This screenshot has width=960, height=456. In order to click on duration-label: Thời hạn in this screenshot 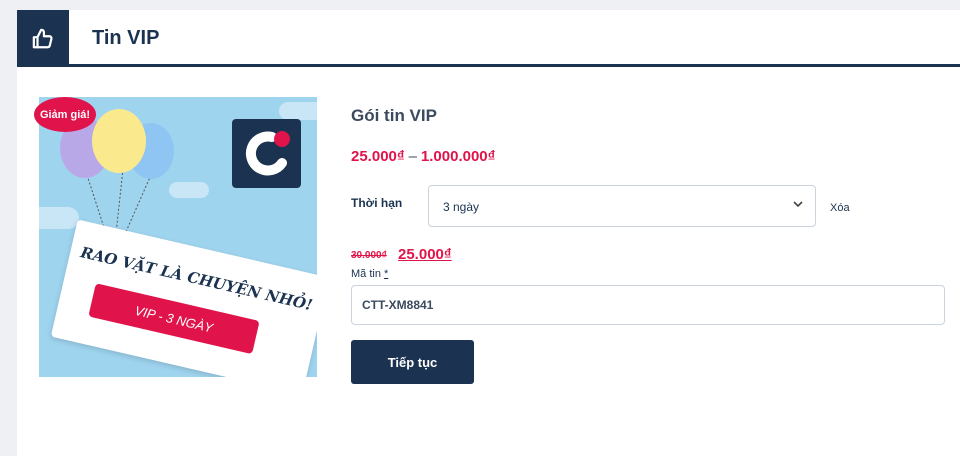, I will do `click(377, 203)`.